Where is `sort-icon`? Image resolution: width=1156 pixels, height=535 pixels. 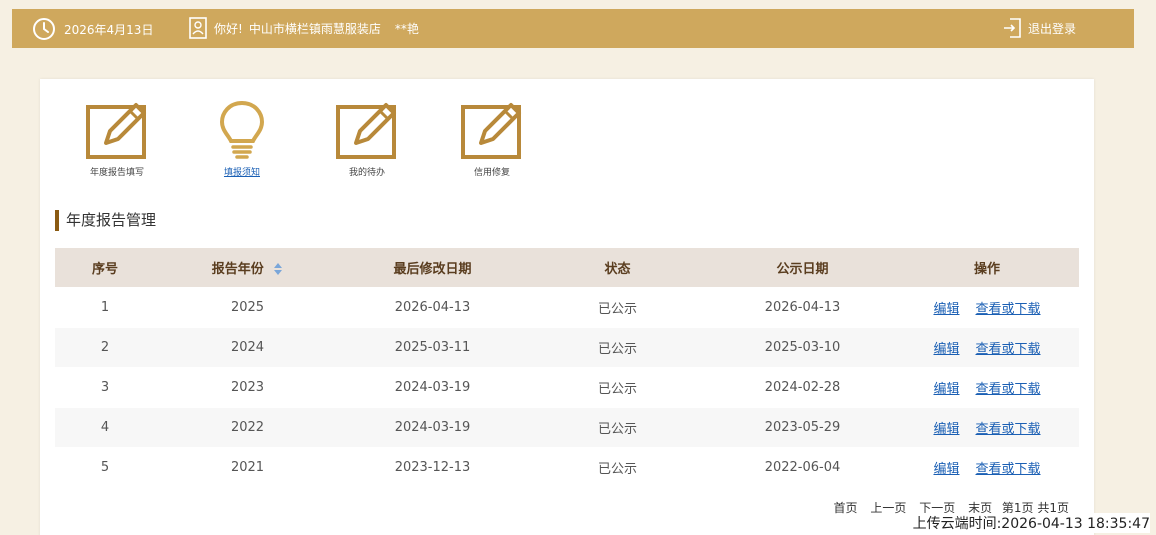
sort-icon is located at coordinates (278, 269).